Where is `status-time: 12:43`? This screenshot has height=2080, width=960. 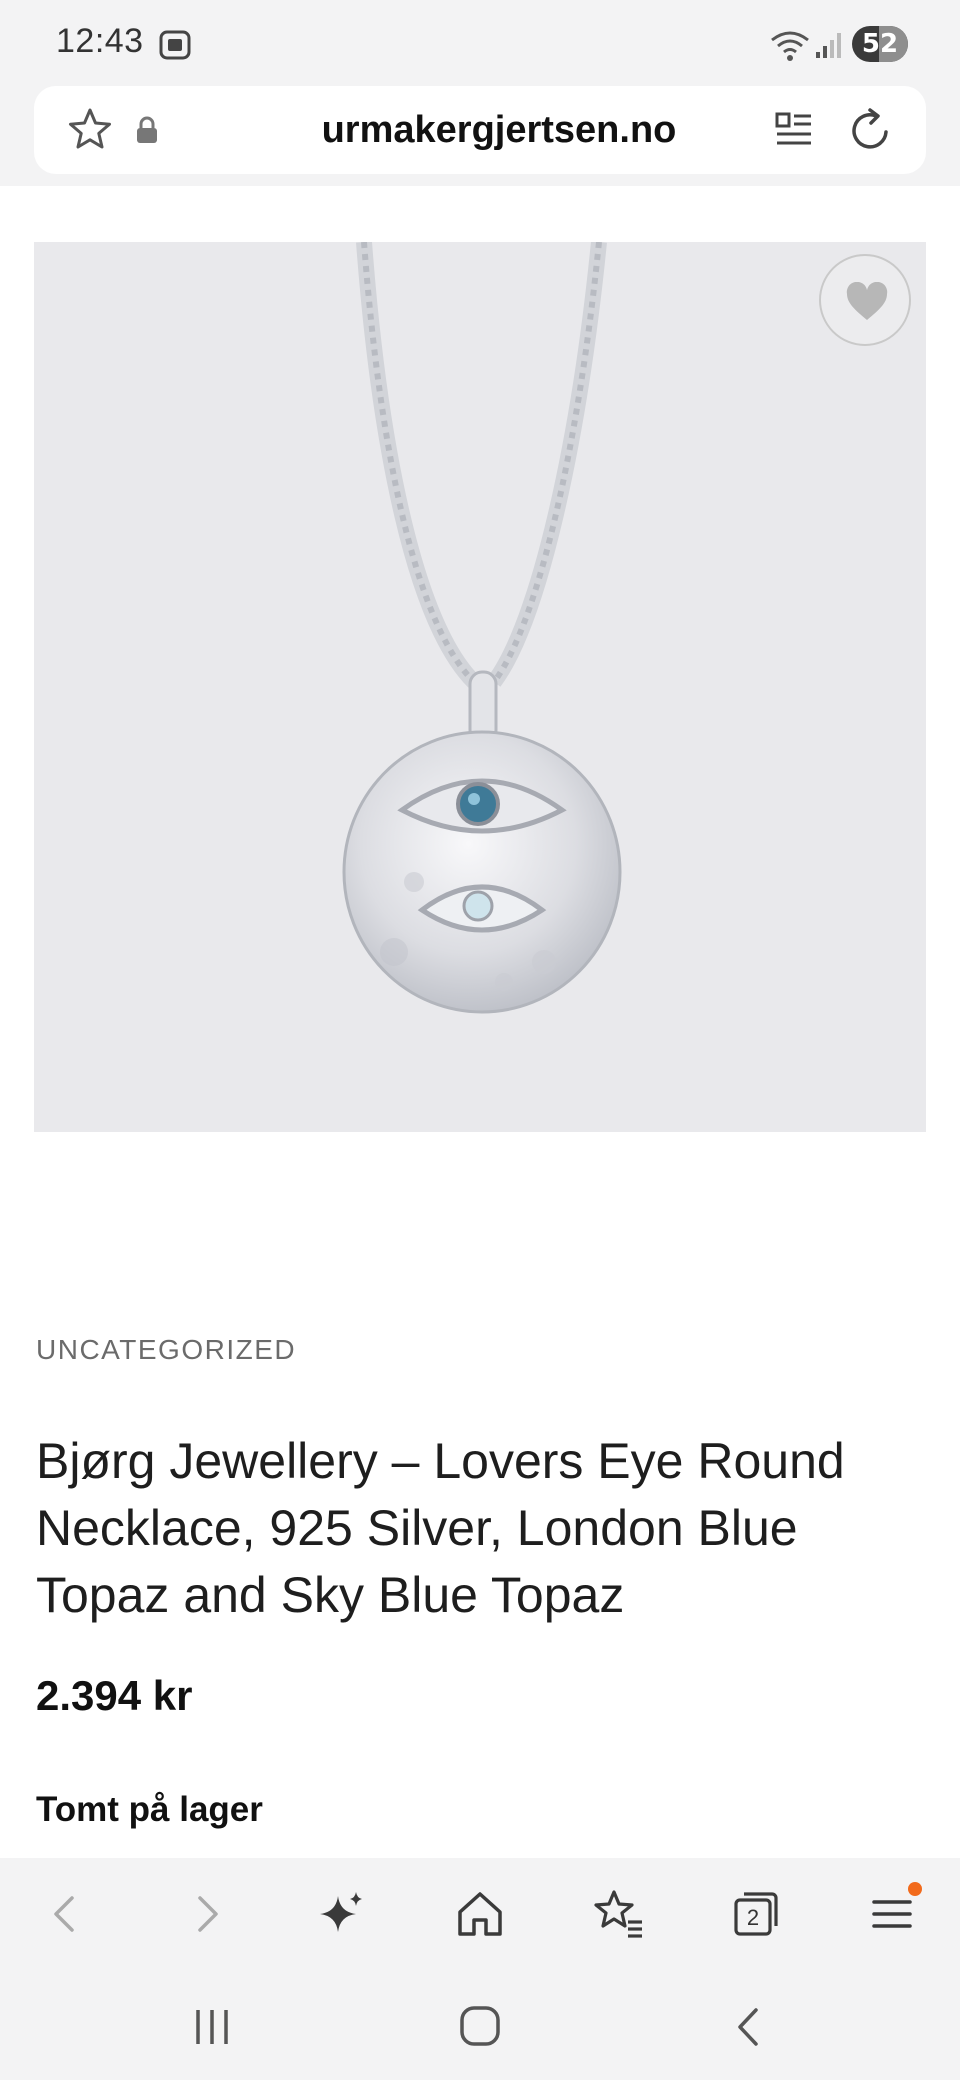 status-time: 12:43 is located at coordinates (100, 41).